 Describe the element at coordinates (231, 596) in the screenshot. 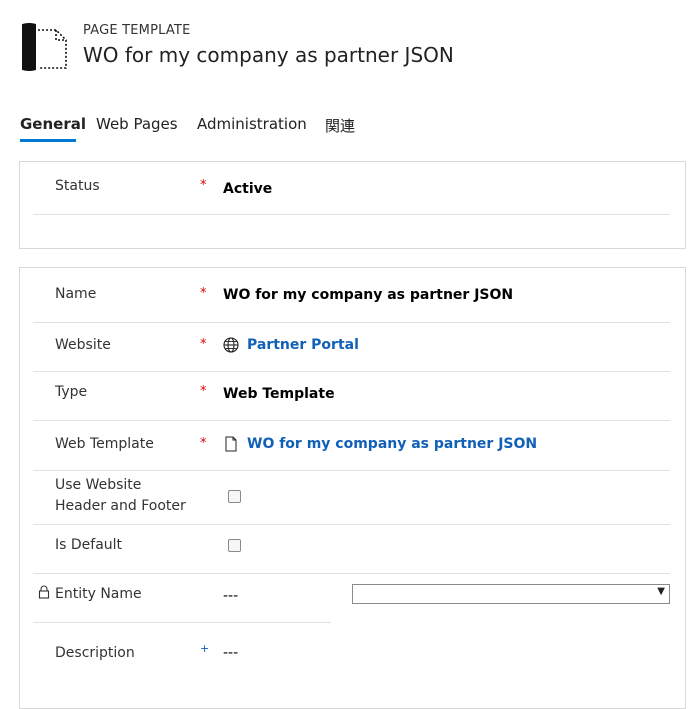

I see `entity-name-value: ---` at that location.